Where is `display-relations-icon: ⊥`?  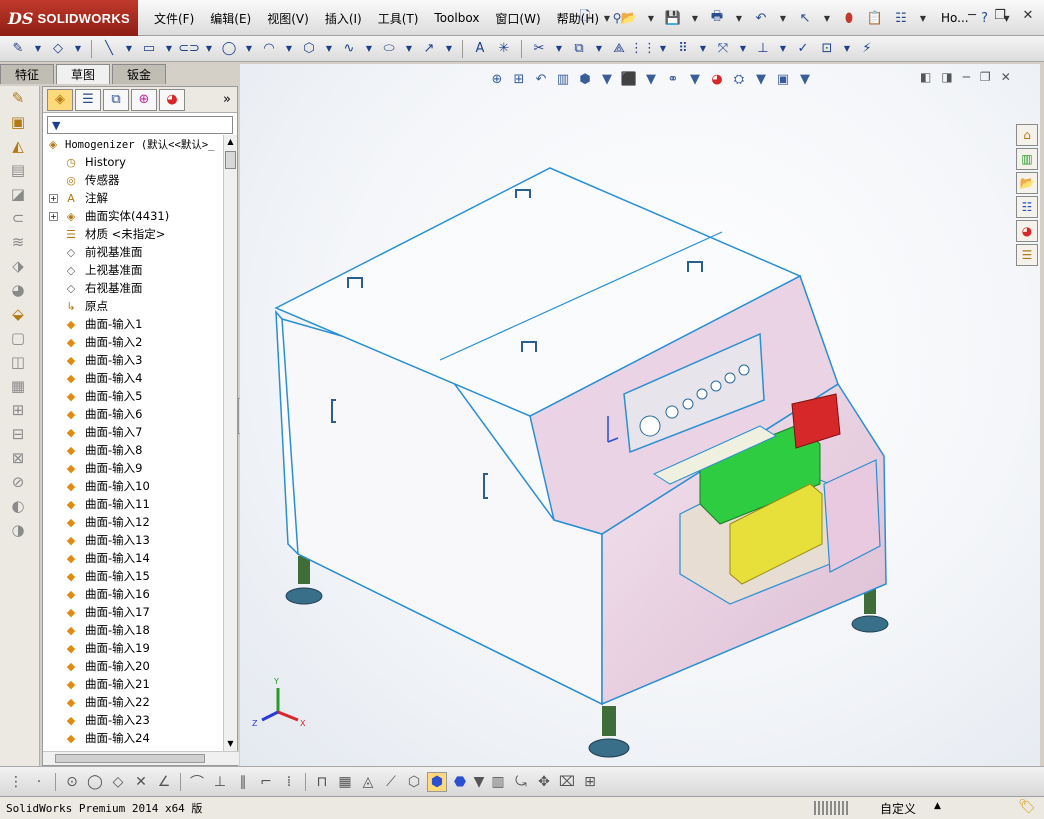
display-relations-icon: ⊥ is located at coordinates (763, 49).